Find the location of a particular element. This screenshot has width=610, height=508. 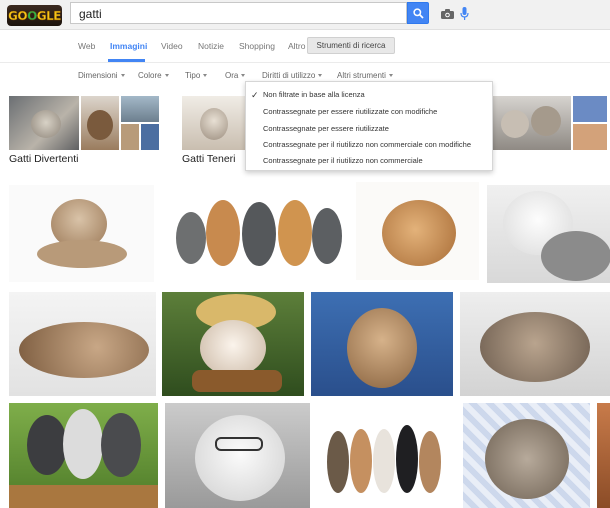

filter-more-tools: Altri strumenti is located at coordinates (365, 75).